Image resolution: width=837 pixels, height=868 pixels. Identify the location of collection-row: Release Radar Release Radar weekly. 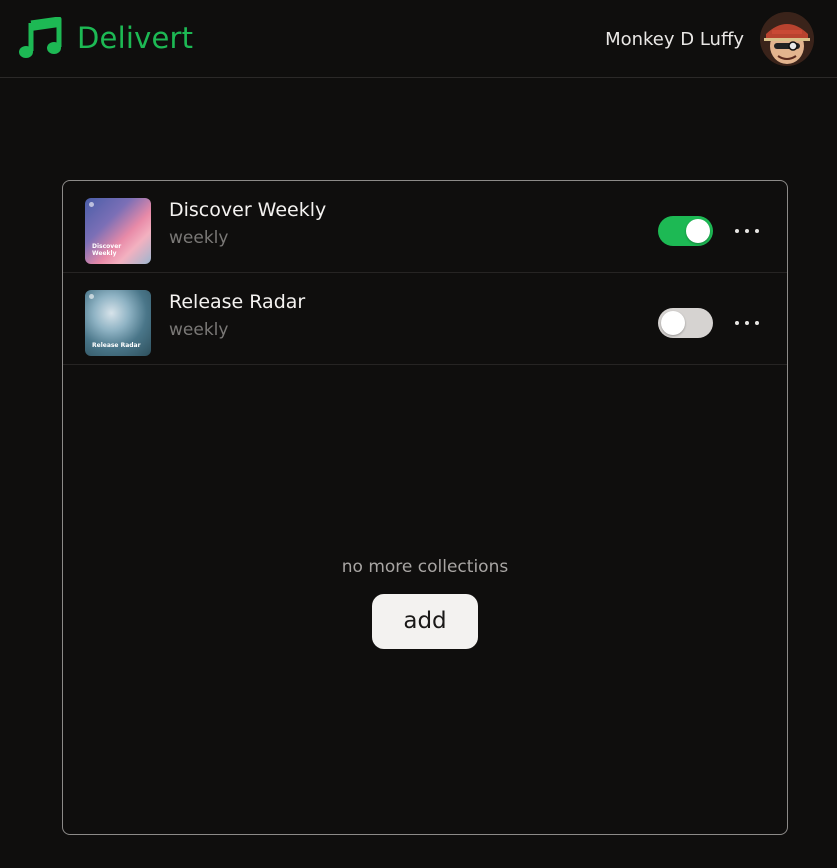
(425, 319).